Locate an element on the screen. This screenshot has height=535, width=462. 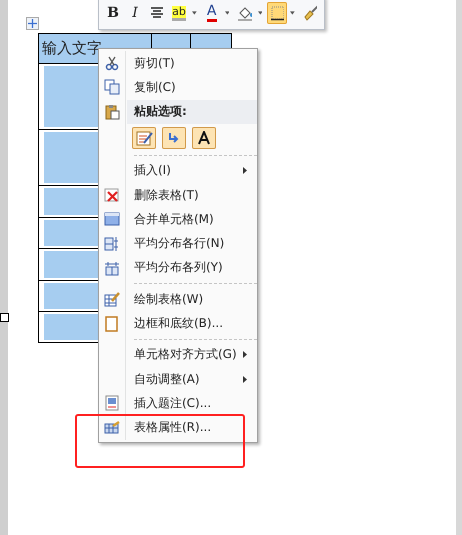
resize-handle is located at coordinates (4, 317).